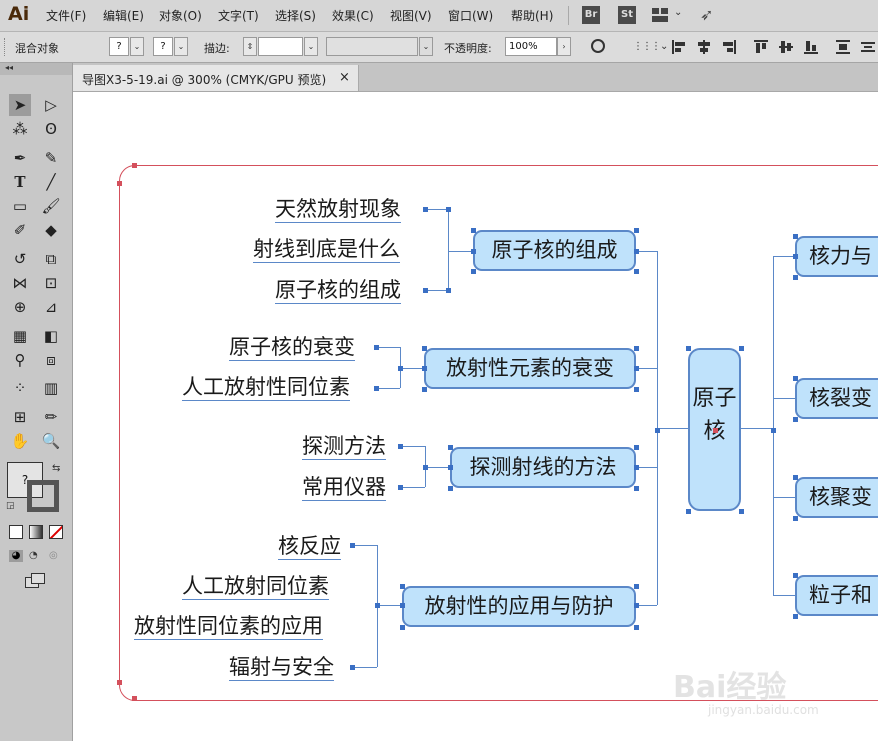 Image resolution: width=878 pixels, height=741 pixels. I want to click on menu-help: 帮助(H), so click(532, 15).